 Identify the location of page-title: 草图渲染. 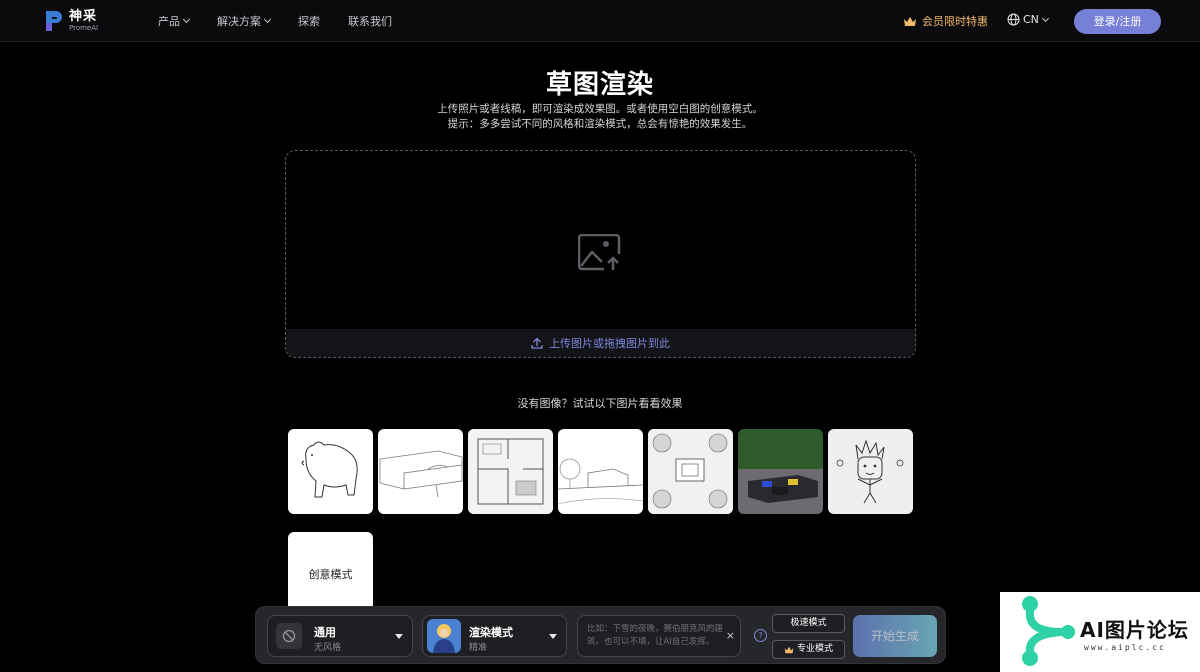
(599, 85).